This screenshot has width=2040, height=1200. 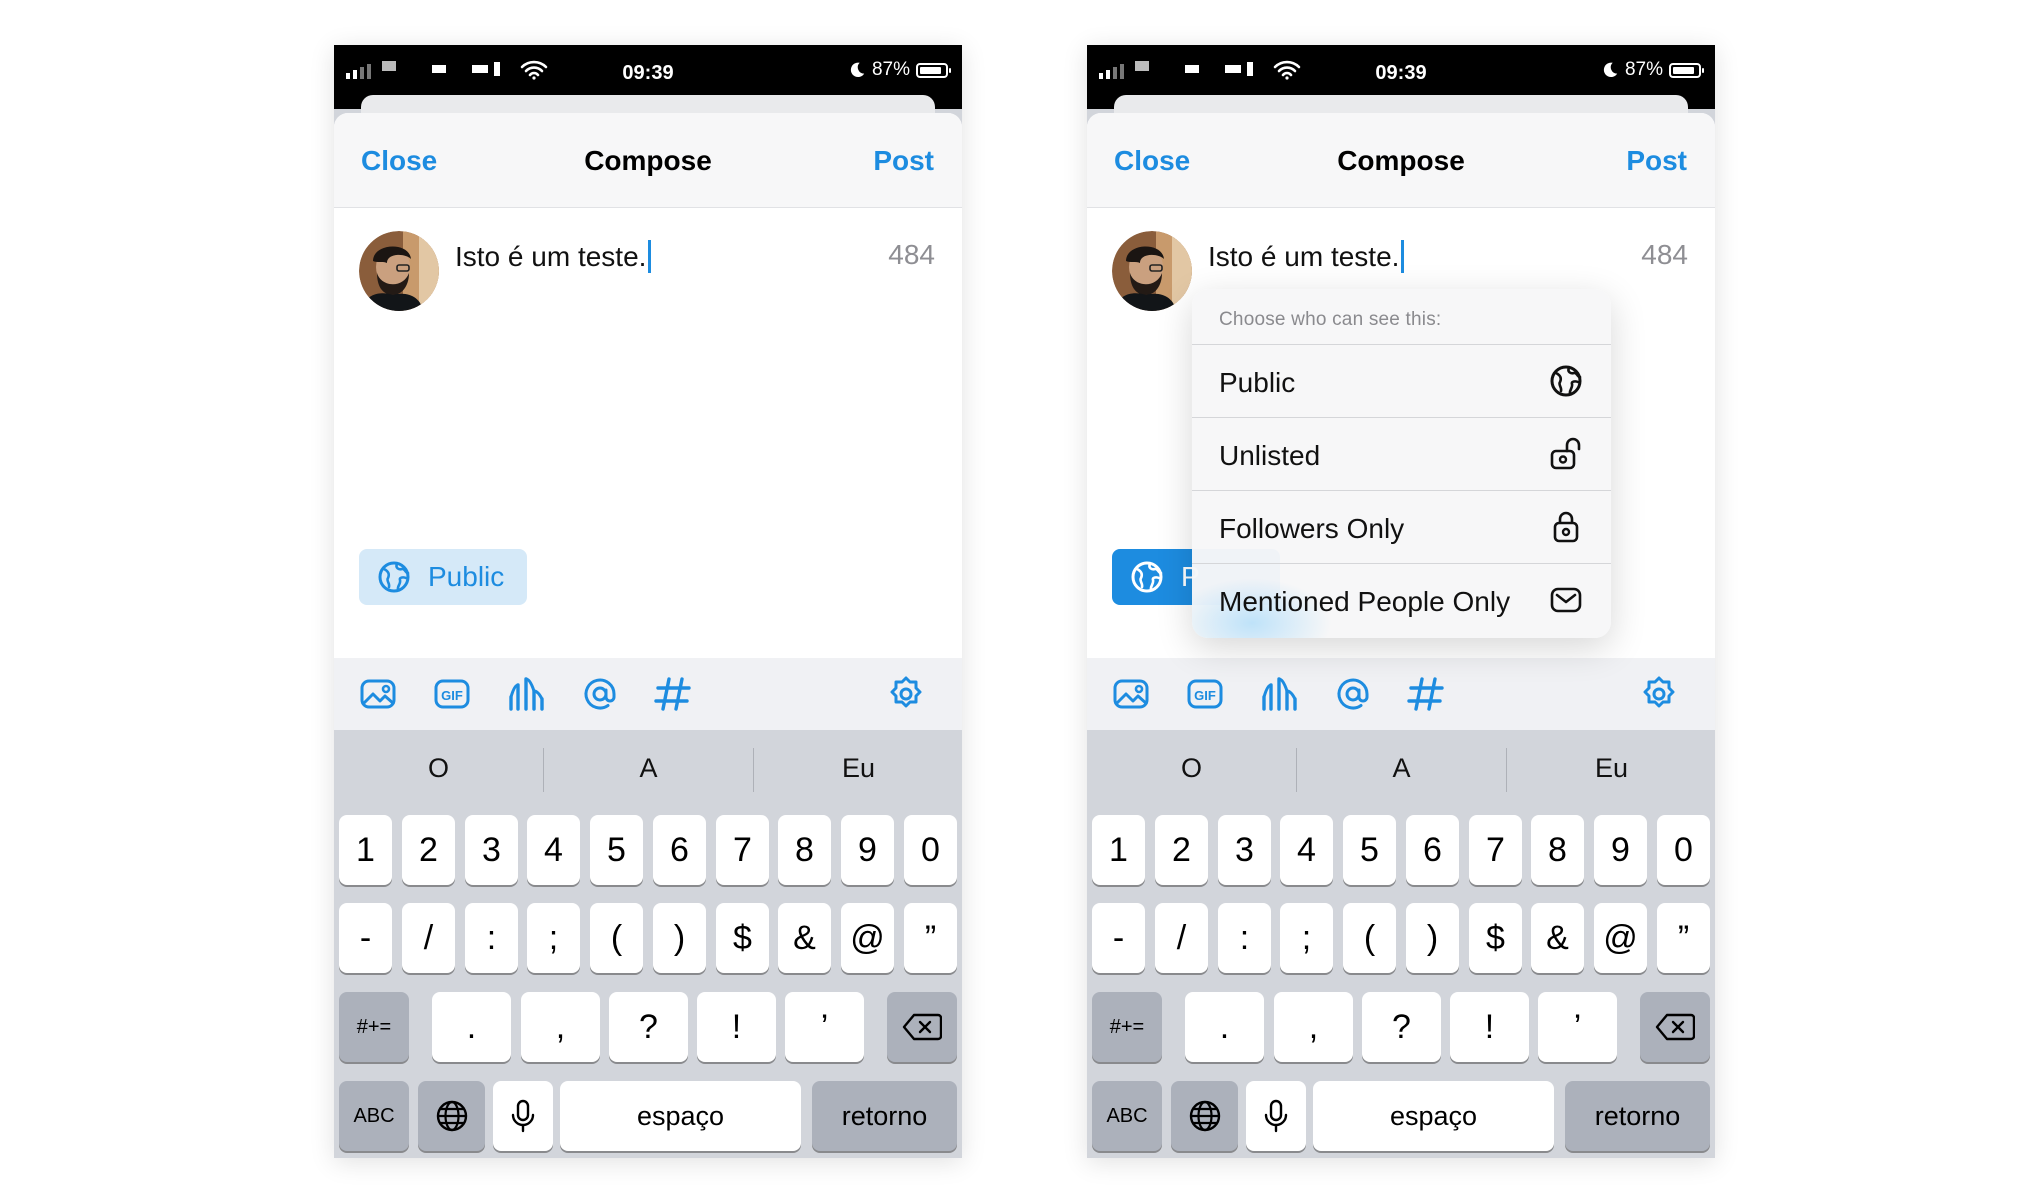 What do you see at coordinates (443, 577) in the screenshot?
I see `visibility-button: Public` at bounding box center [443, 577].